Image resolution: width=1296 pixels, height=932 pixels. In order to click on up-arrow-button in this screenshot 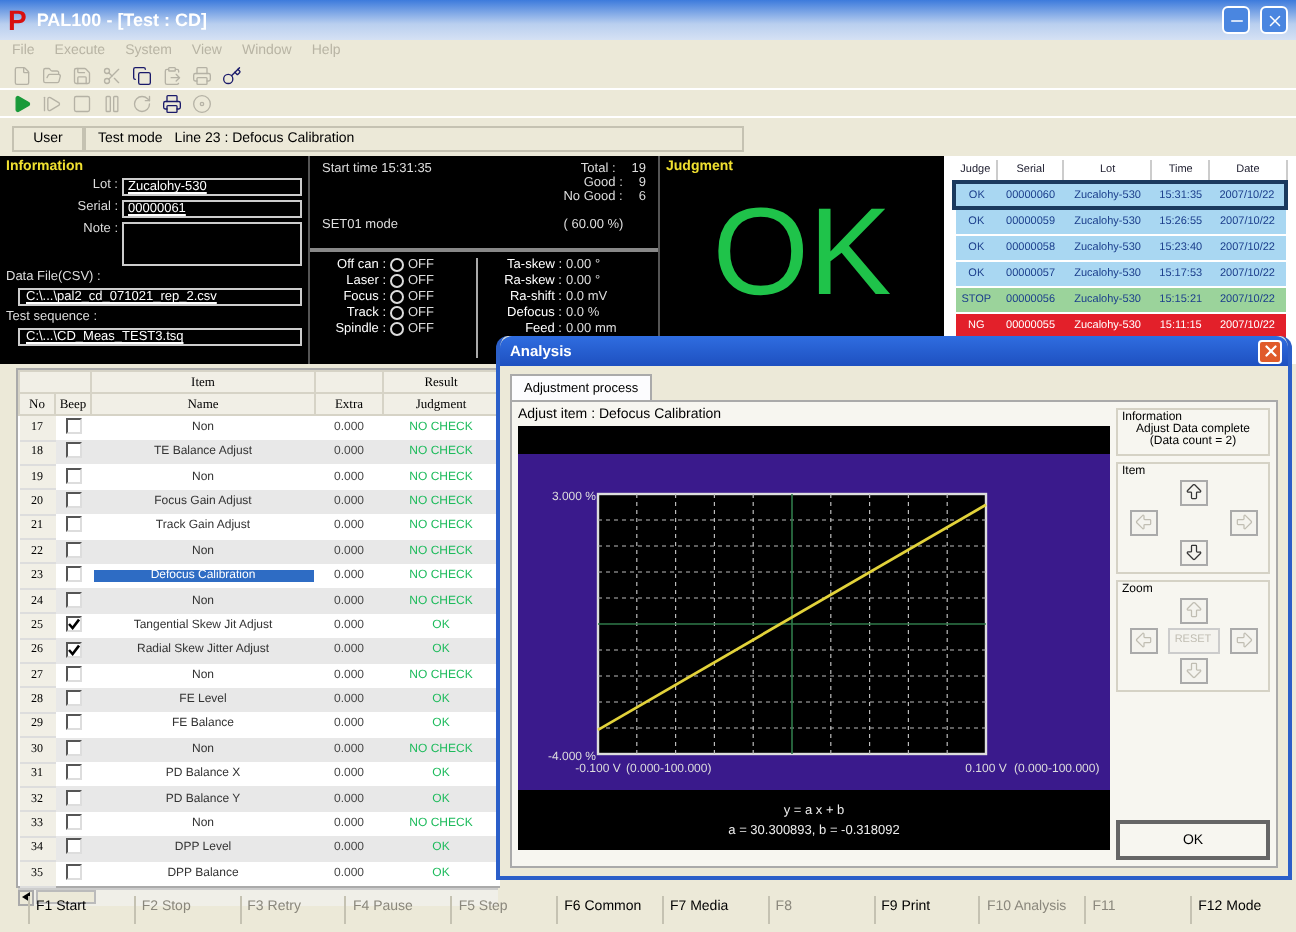, I will do `click(1193, 492)`.